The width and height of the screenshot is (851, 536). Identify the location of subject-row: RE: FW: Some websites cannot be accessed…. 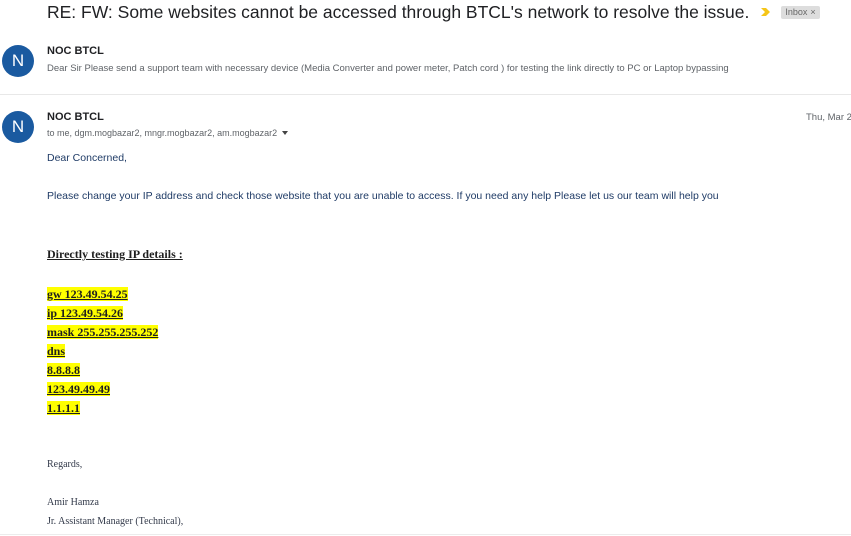
(433, 12).